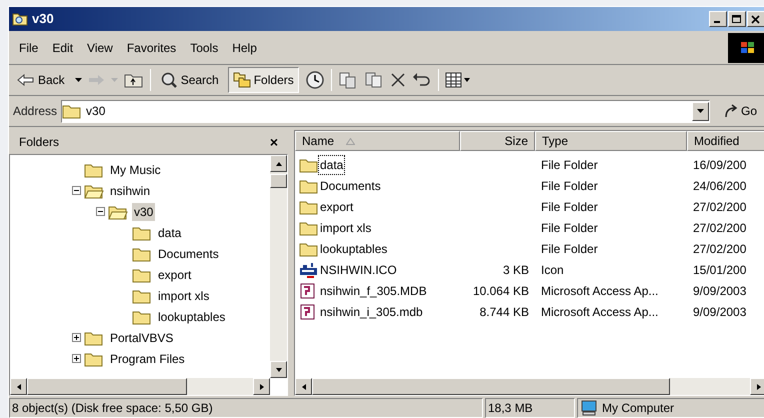 This screenshot has width=764, height=418. What do you see at coordinates (204, 47) in the screenshot?
I see `menu-item: Tools` at bounding box center [204, 47].